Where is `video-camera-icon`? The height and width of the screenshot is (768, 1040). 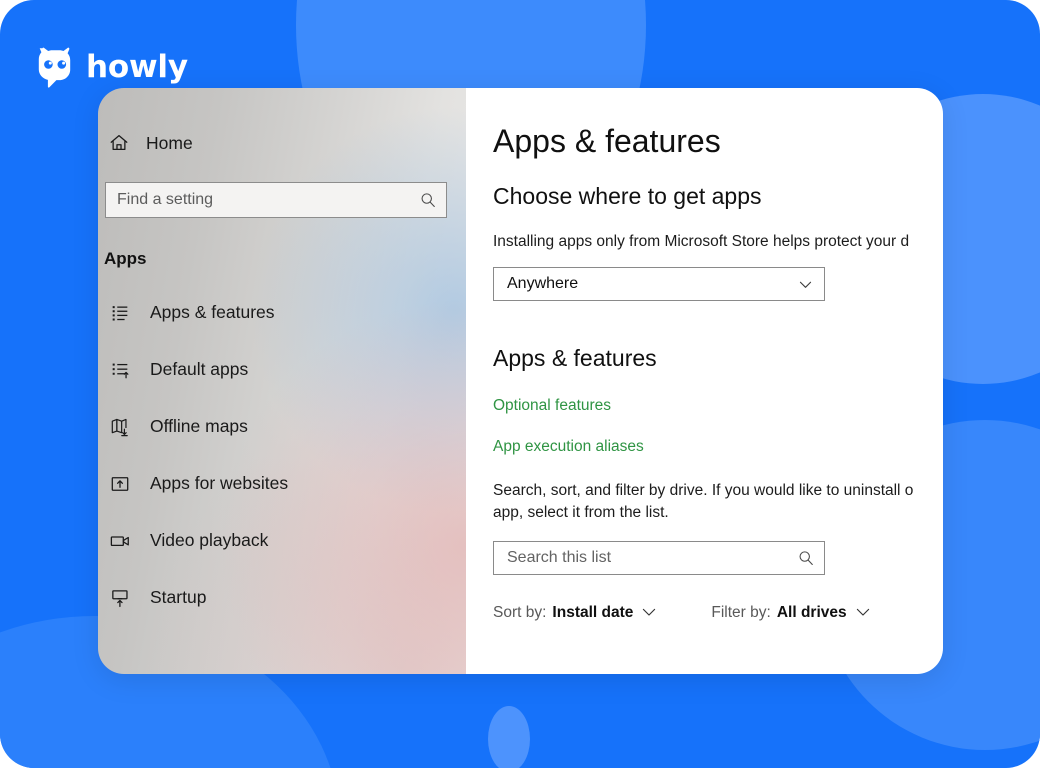
video-camera-icon is located at coordinates (119, 540).